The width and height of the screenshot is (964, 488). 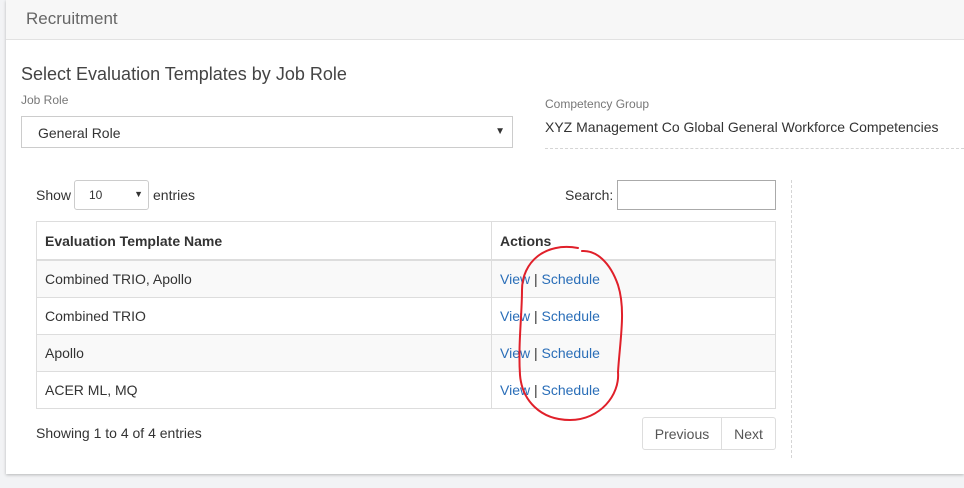 I want to click on search-label: Search:, so click(x=589, y=195).